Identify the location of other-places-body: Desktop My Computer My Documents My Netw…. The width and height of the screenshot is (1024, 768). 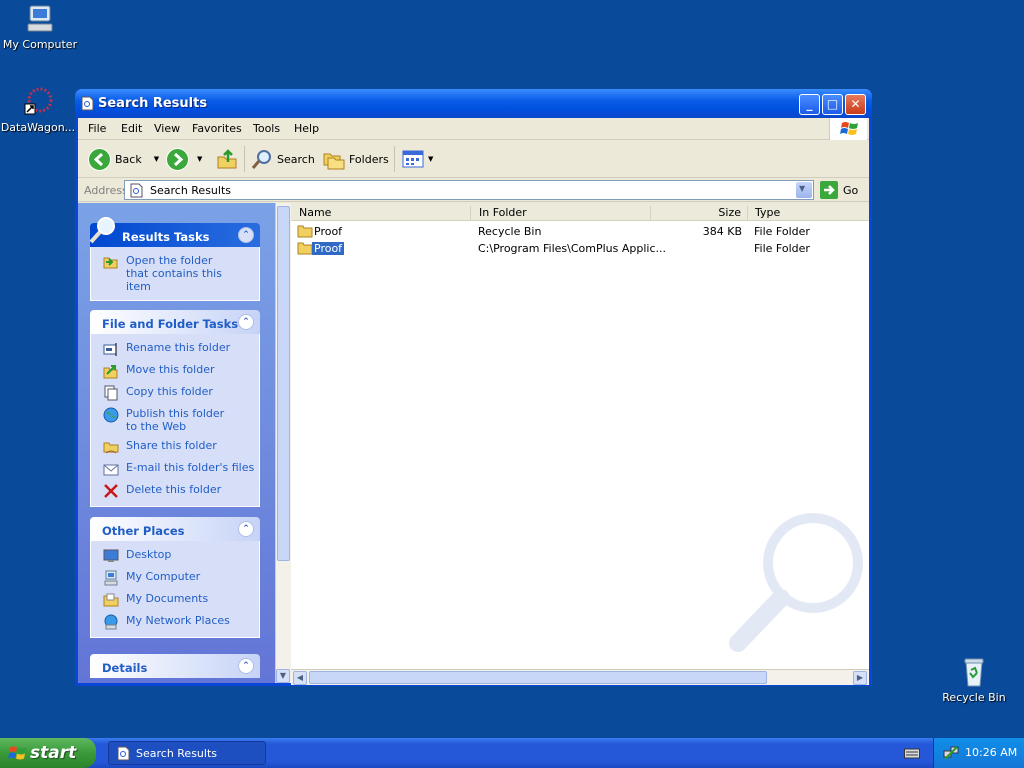
(175, 589).